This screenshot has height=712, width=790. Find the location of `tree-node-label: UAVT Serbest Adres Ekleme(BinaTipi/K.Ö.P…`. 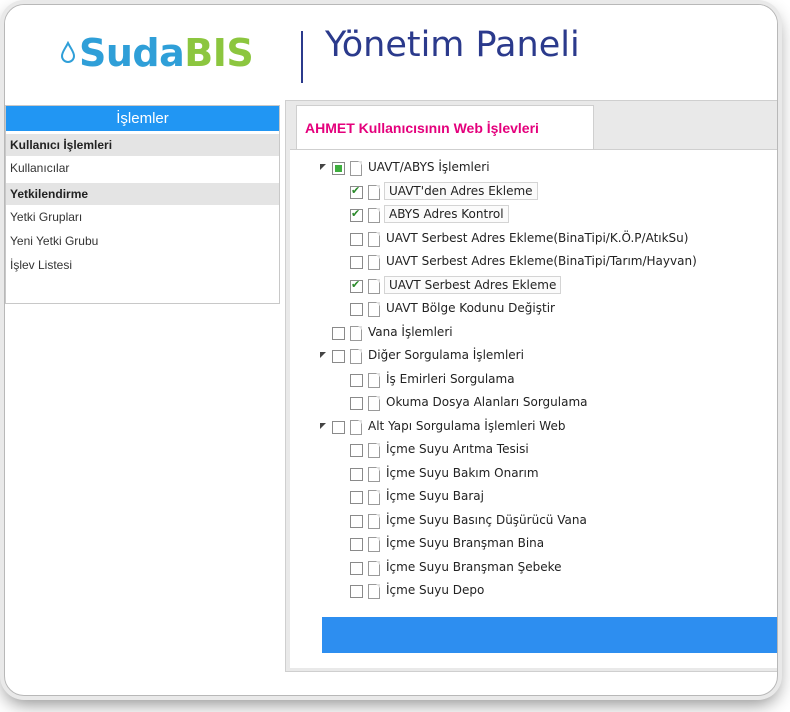

tree-node-label: UAVT Serbest Adres Ekleme(BinaTipi/K.Ö.P… is located at coordinates (537, 238).